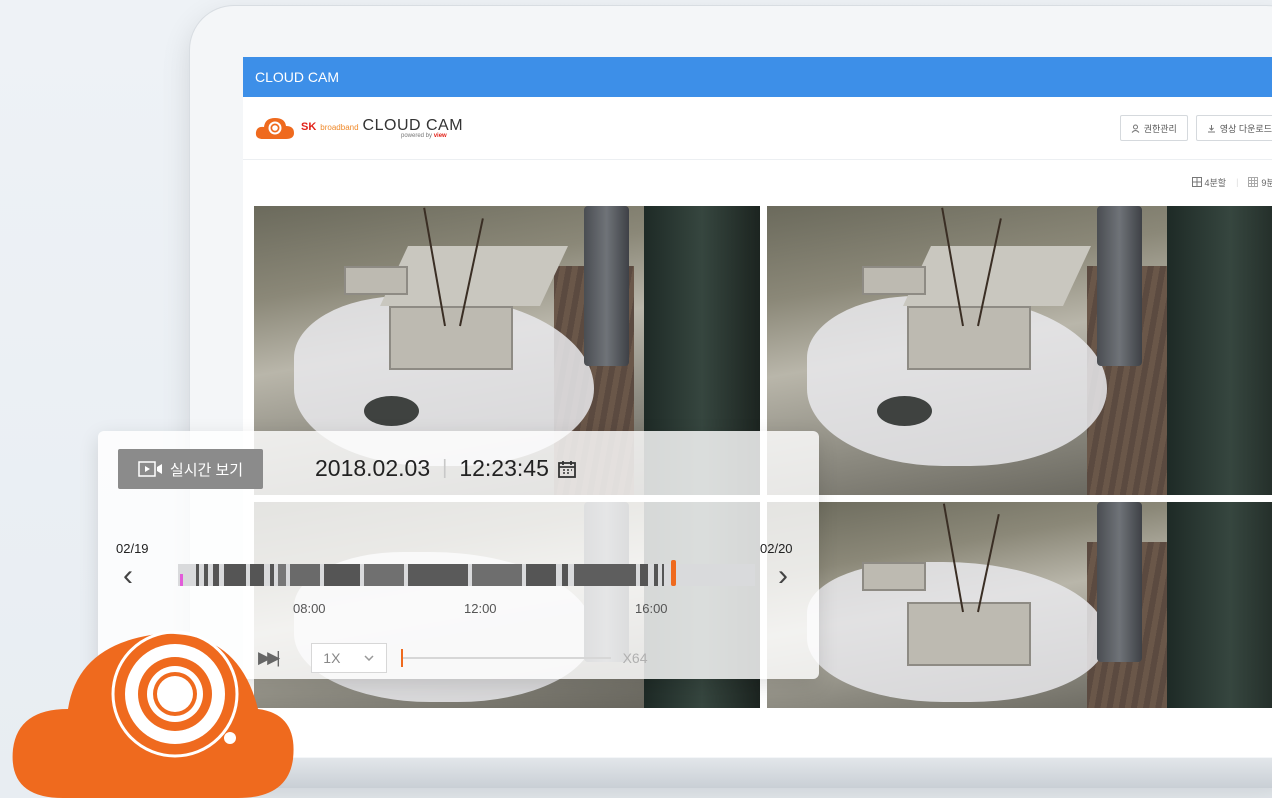 The width and height of the screenshot is (1272, 798). I want to click on powered-by: powered by view, so click(424, 136).